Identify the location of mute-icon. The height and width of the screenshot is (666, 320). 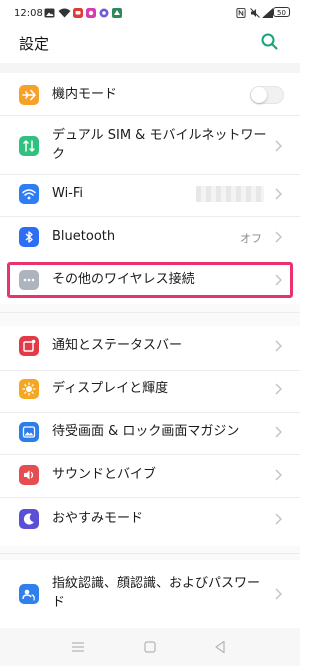
(255, 13).